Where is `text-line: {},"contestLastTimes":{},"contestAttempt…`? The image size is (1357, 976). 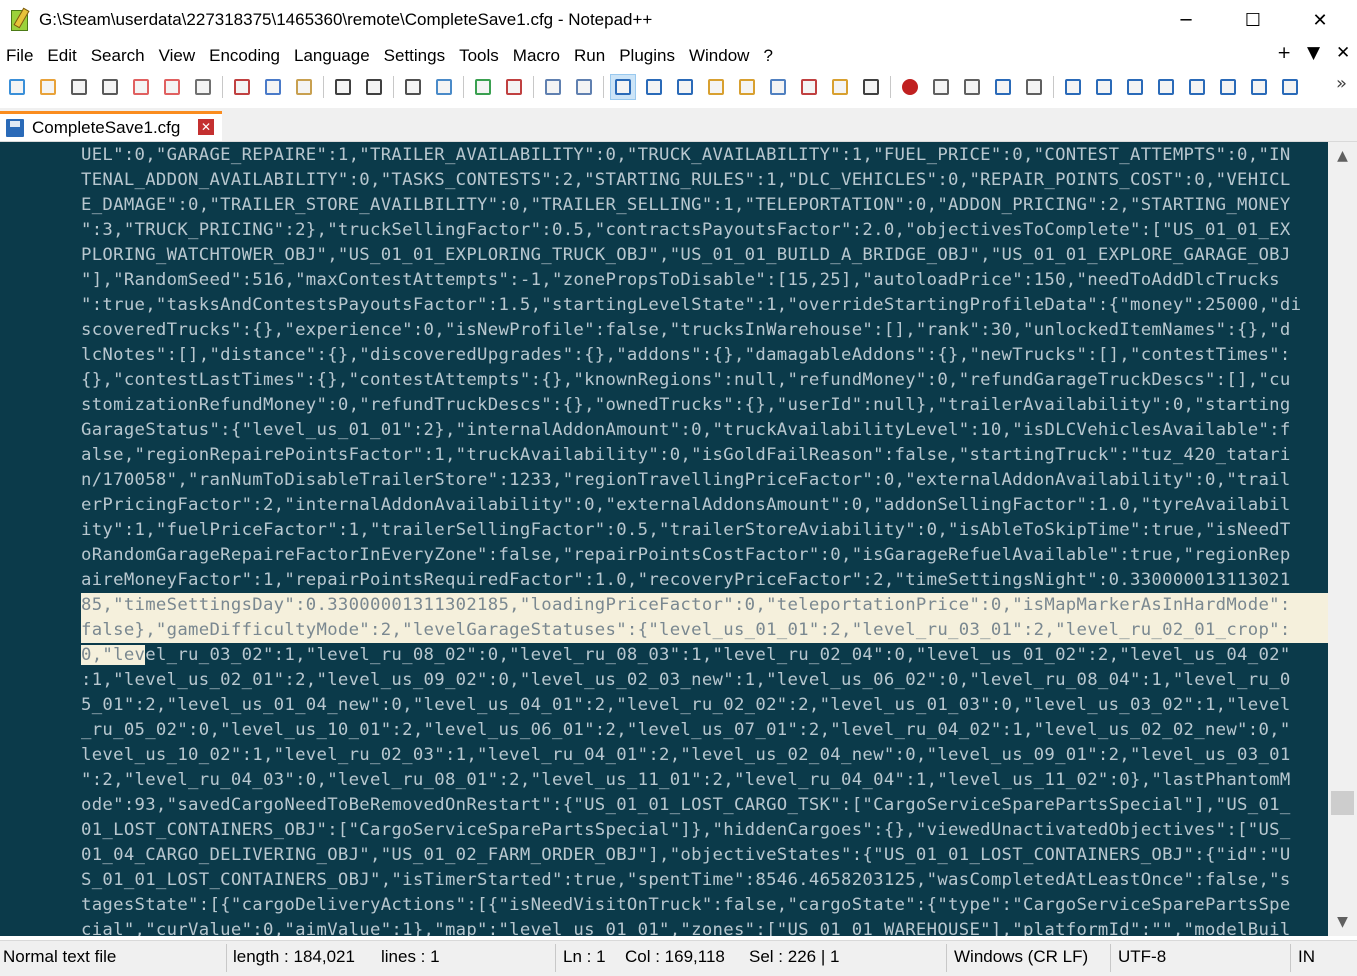 text-line: {},"contestLastTimes":{},"contestAttempt… is located at coordinates (704, 380).